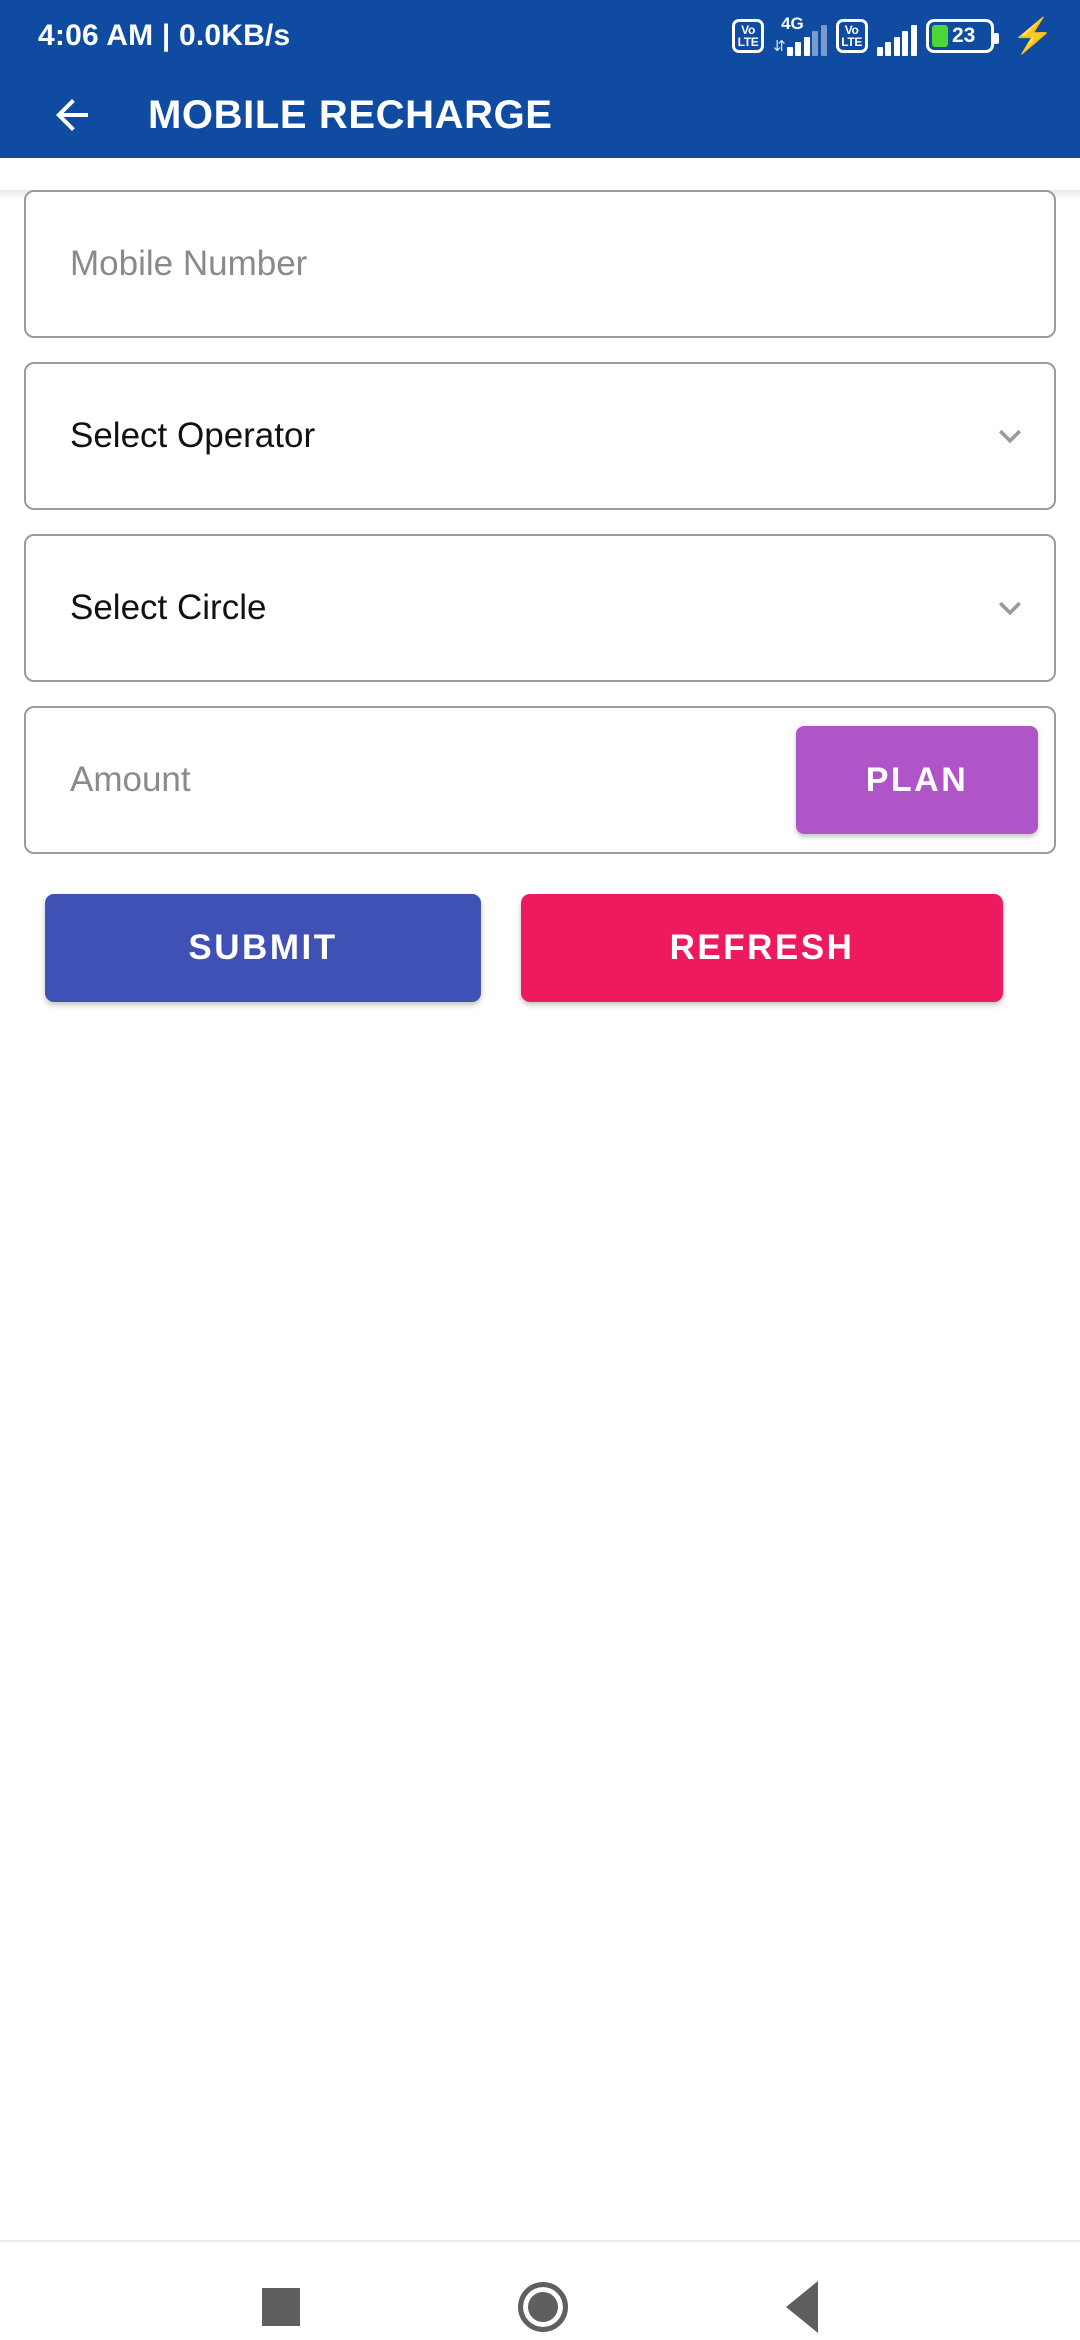 The image size is (1080, 2340). I want to click on volte-sim2-icon: Vo LTE, so click(851, 36).